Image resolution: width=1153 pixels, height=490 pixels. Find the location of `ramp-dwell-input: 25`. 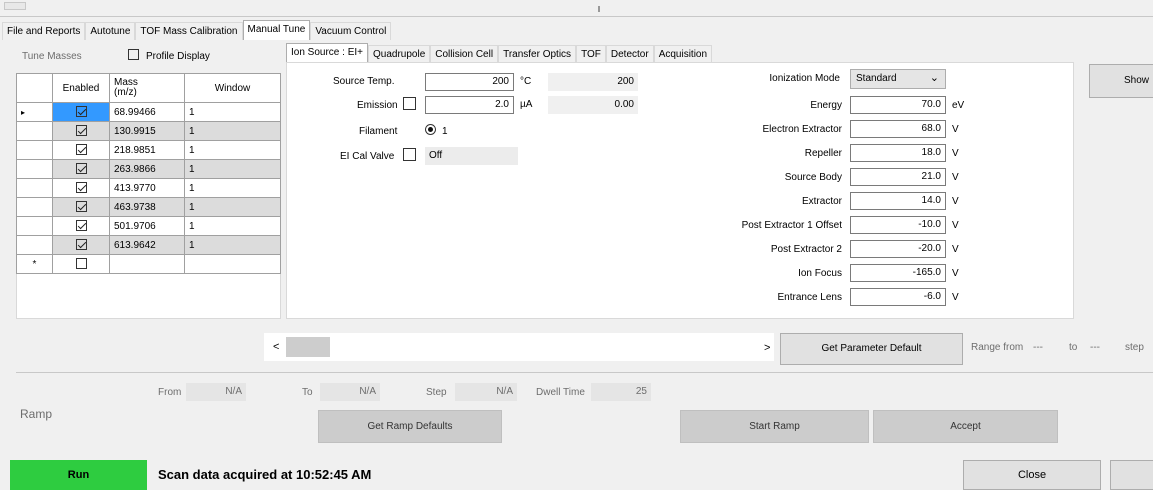

ramp-dwell-input: 25 is located at coordinates (621, 392).